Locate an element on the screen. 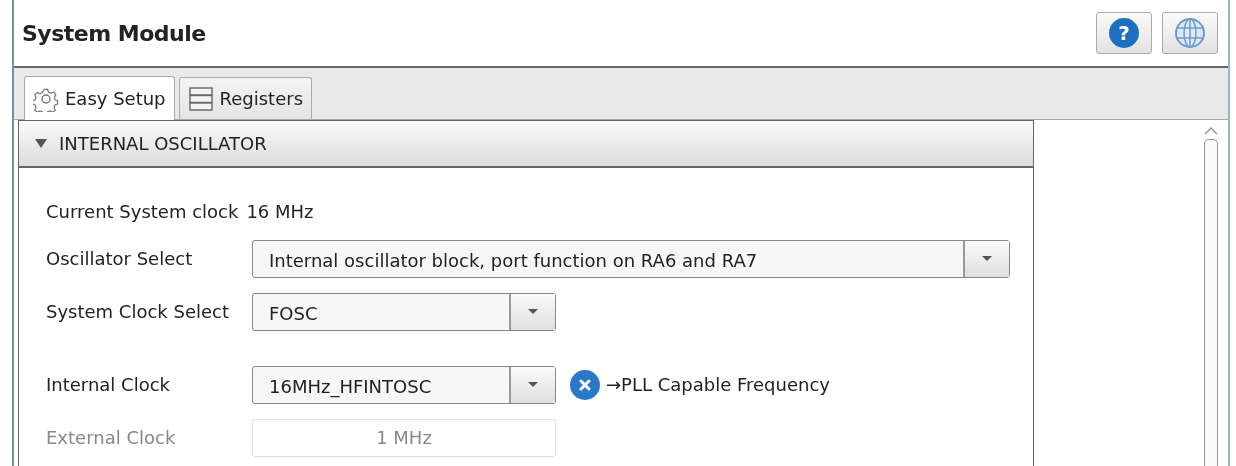 The image size is (1236, 466). scrollbar-thumb is located at coordinates (1211, 302).